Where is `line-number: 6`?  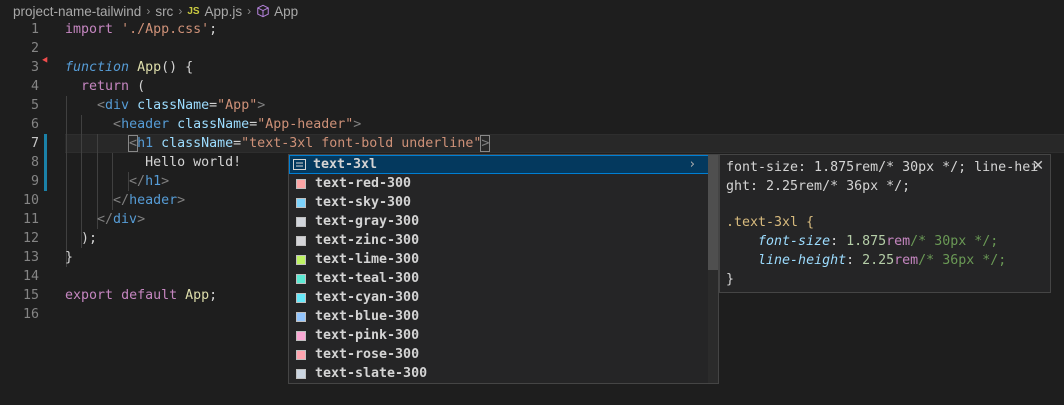
line-number: 6 is located at coordinates (34, 124).